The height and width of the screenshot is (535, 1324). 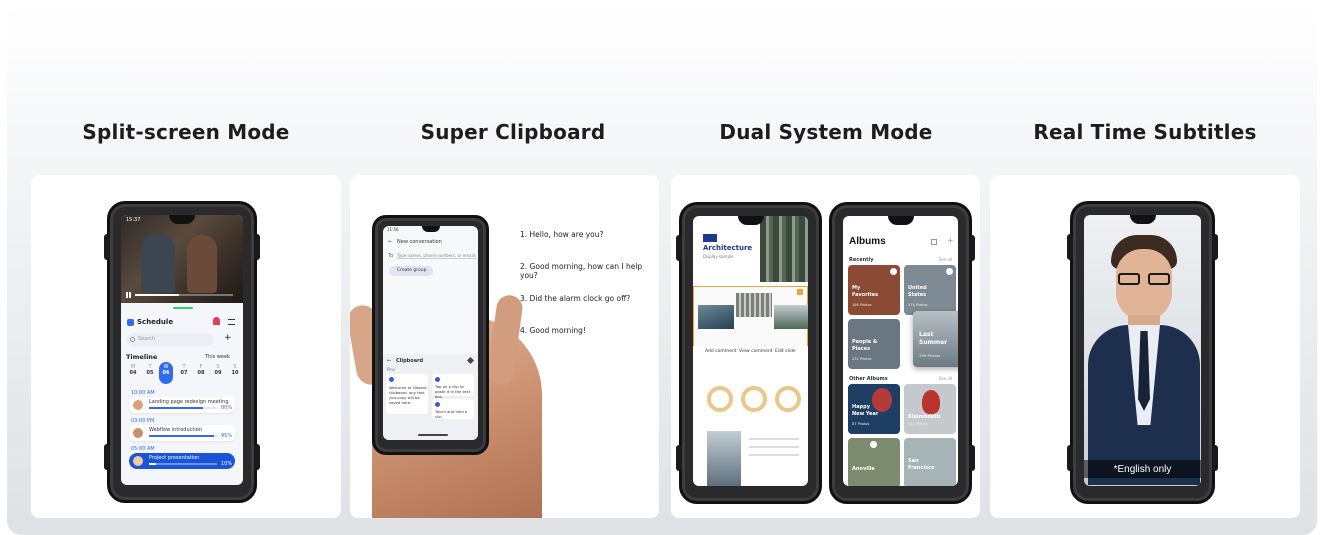 I want to click on day-cell: T 07, so click(x=184, y=370).